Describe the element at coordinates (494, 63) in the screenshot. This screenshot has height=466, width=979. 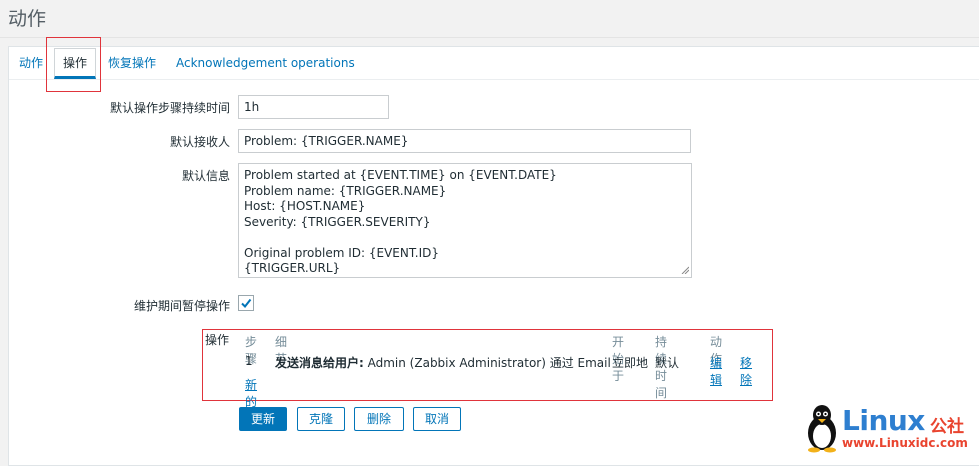
I see `tab-bar: 动作 操作 恢复操作 Acknowledgement operations` at that location.